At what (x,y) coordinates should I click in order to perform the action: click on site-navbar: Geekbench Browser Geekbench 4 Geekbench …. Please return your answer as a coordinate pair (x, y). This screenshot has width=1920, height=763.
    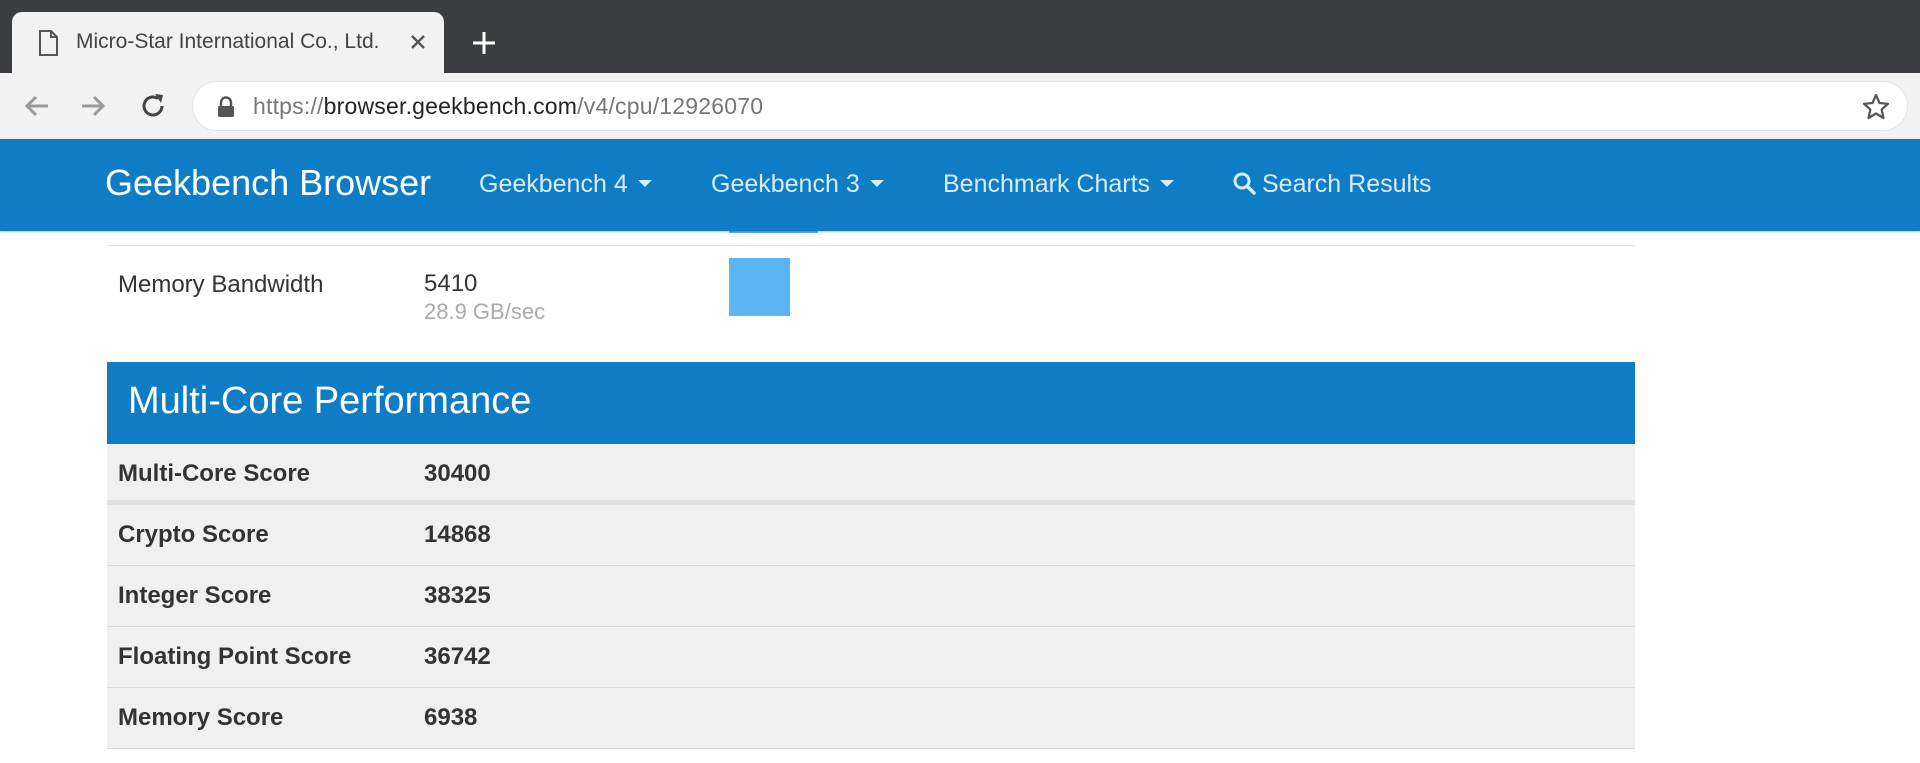
    Looking at the image, I should click on (960, 185).